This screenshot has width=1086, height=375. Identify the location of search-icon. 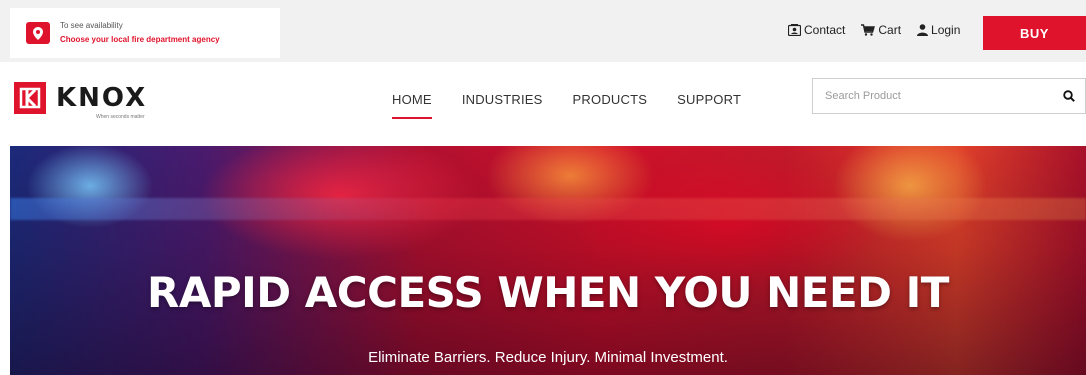
(1069, 96).